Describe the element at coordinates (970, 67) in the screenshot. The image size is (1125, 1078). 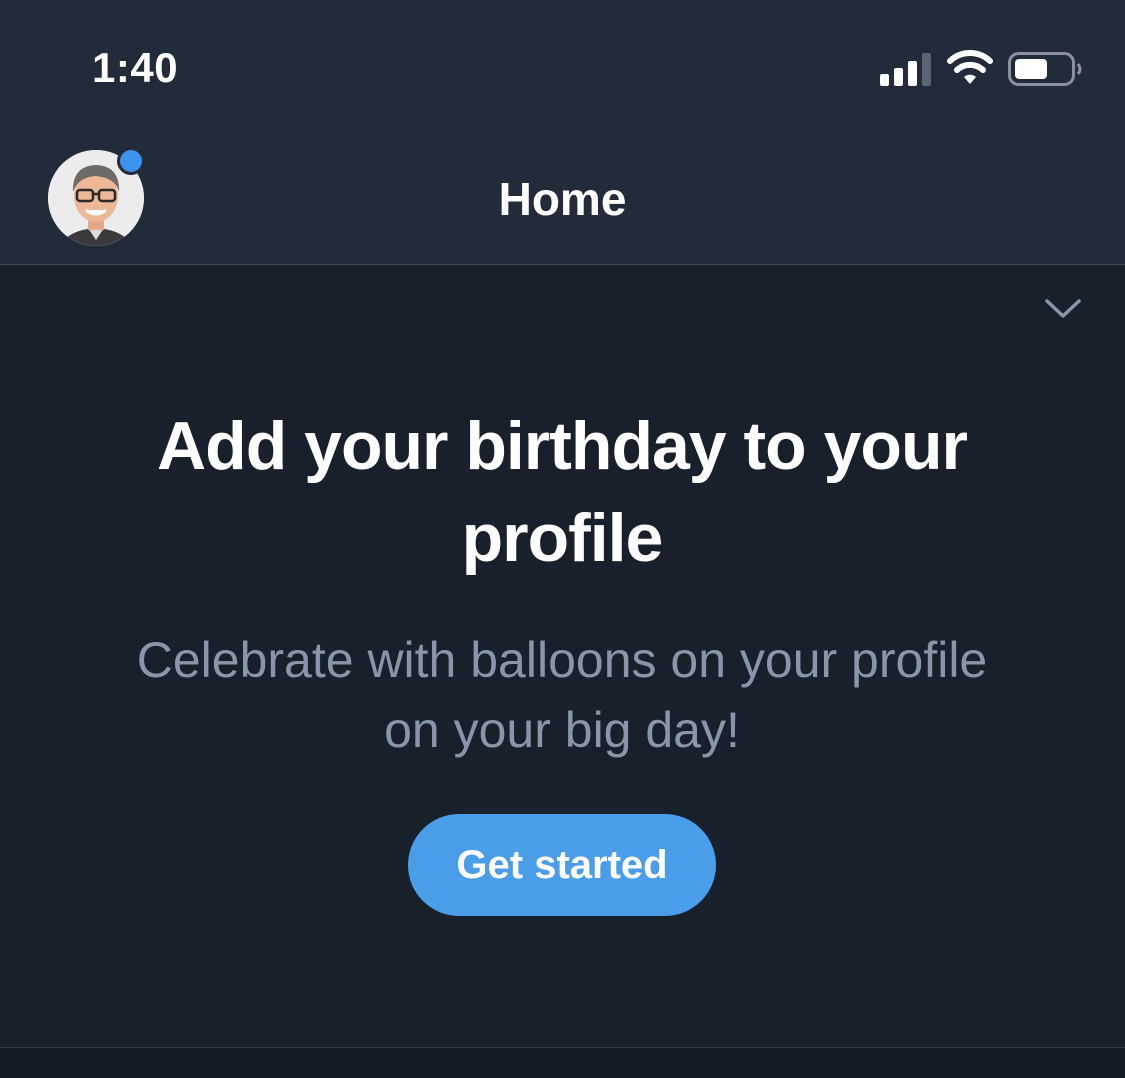
I see `wifi-icon` at that location.